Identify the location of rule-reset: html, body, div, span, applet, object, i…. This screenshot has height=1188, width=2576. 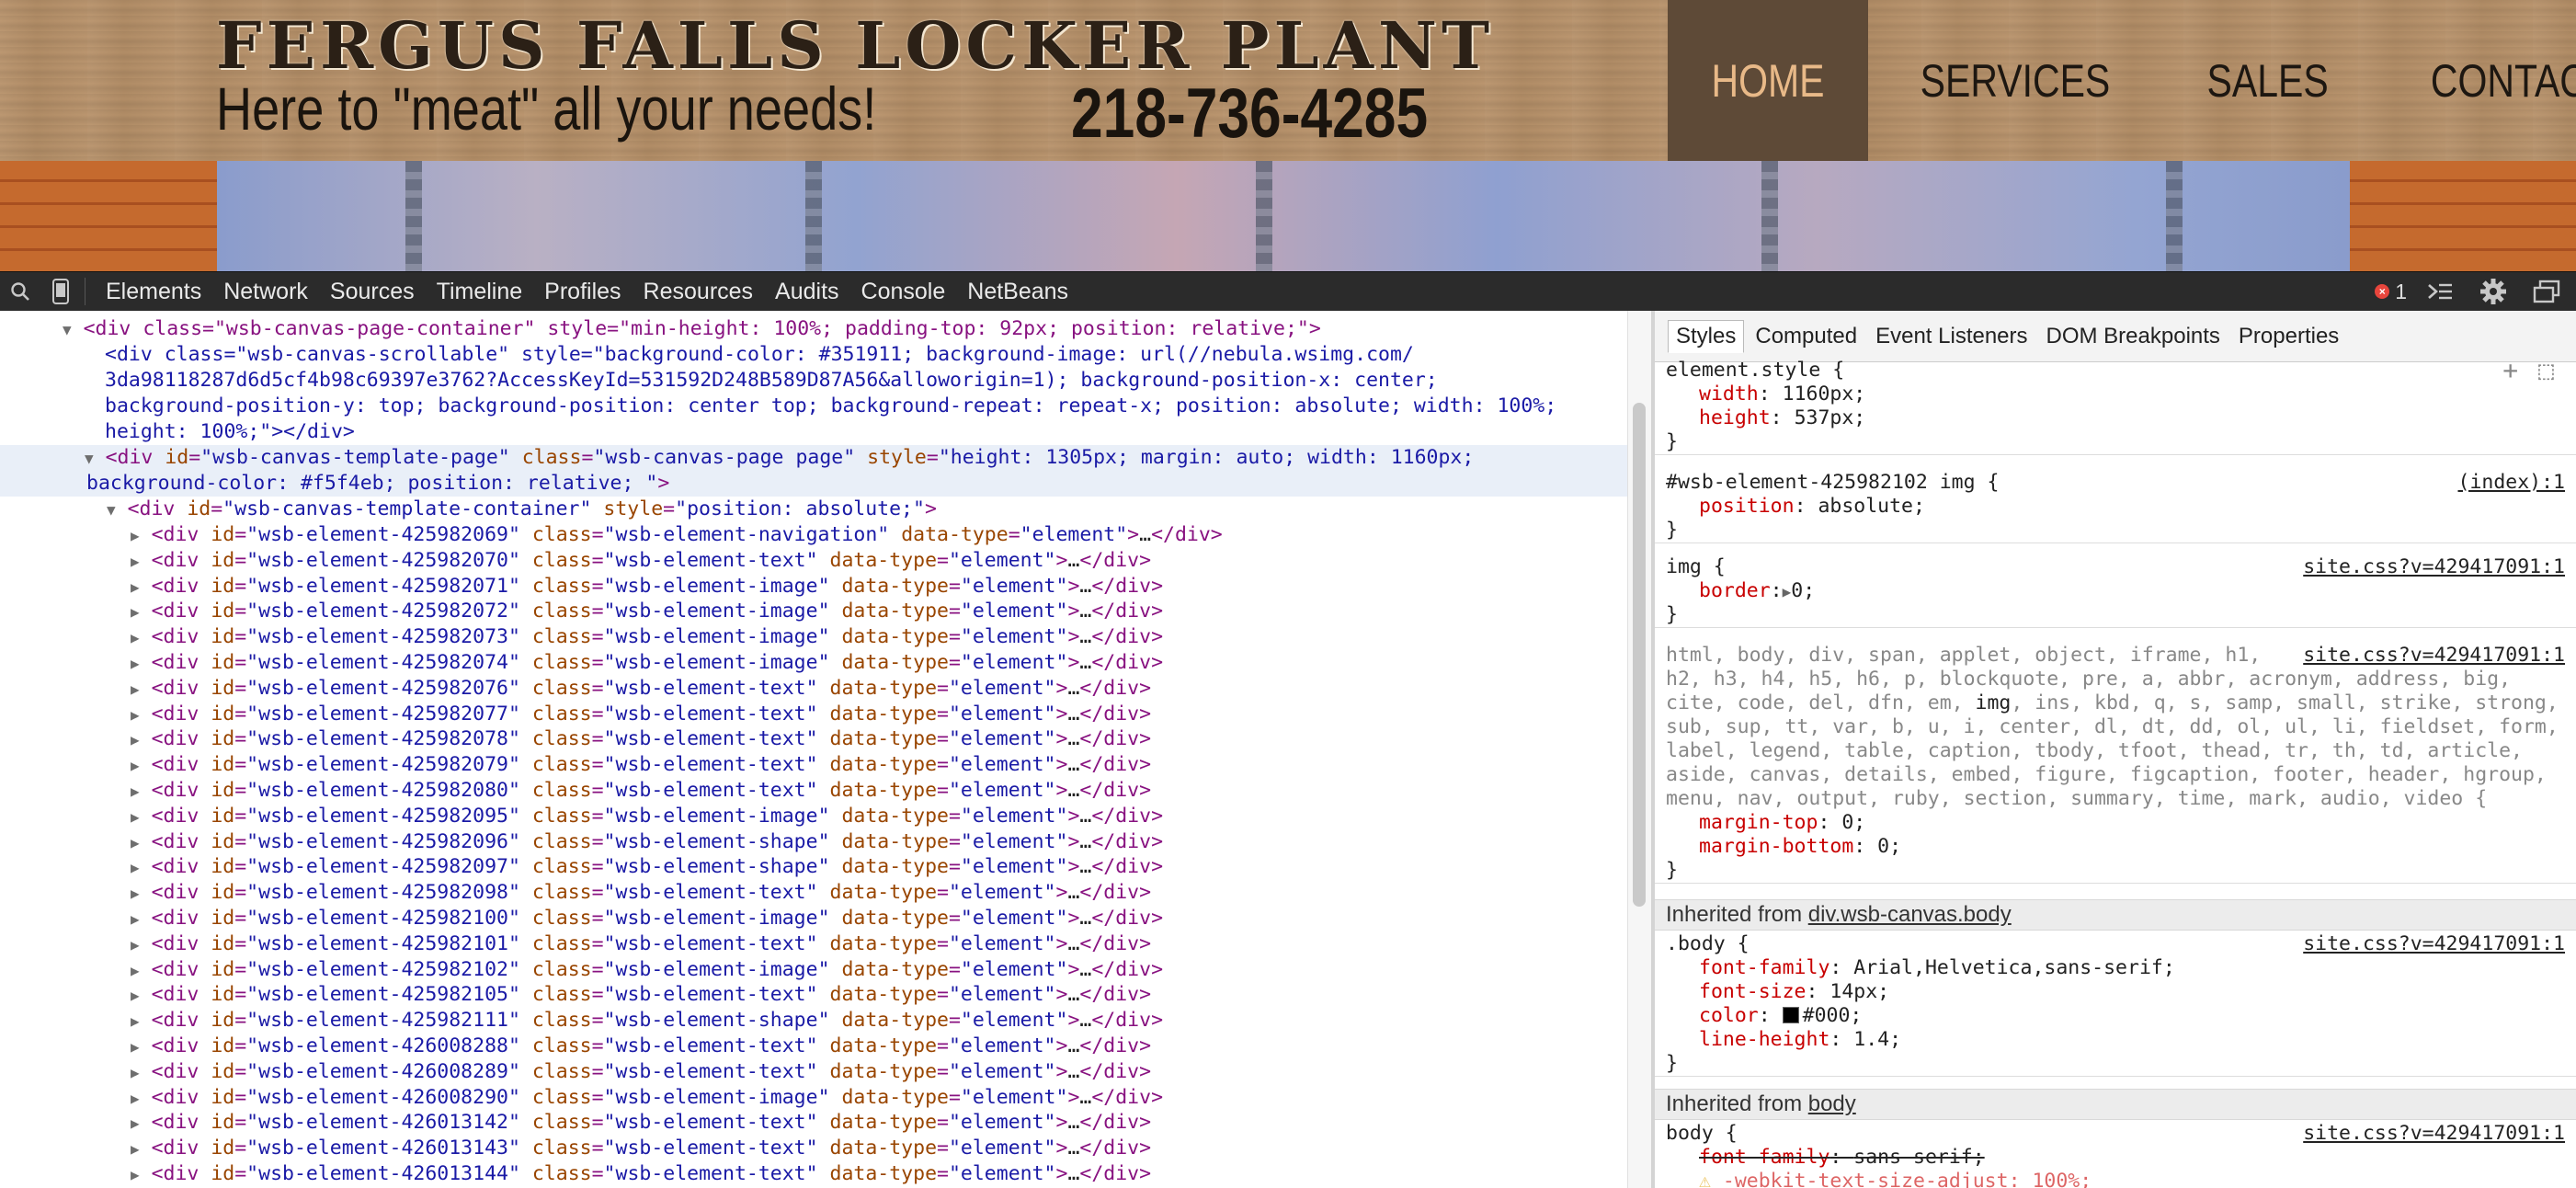
(2115, 764).